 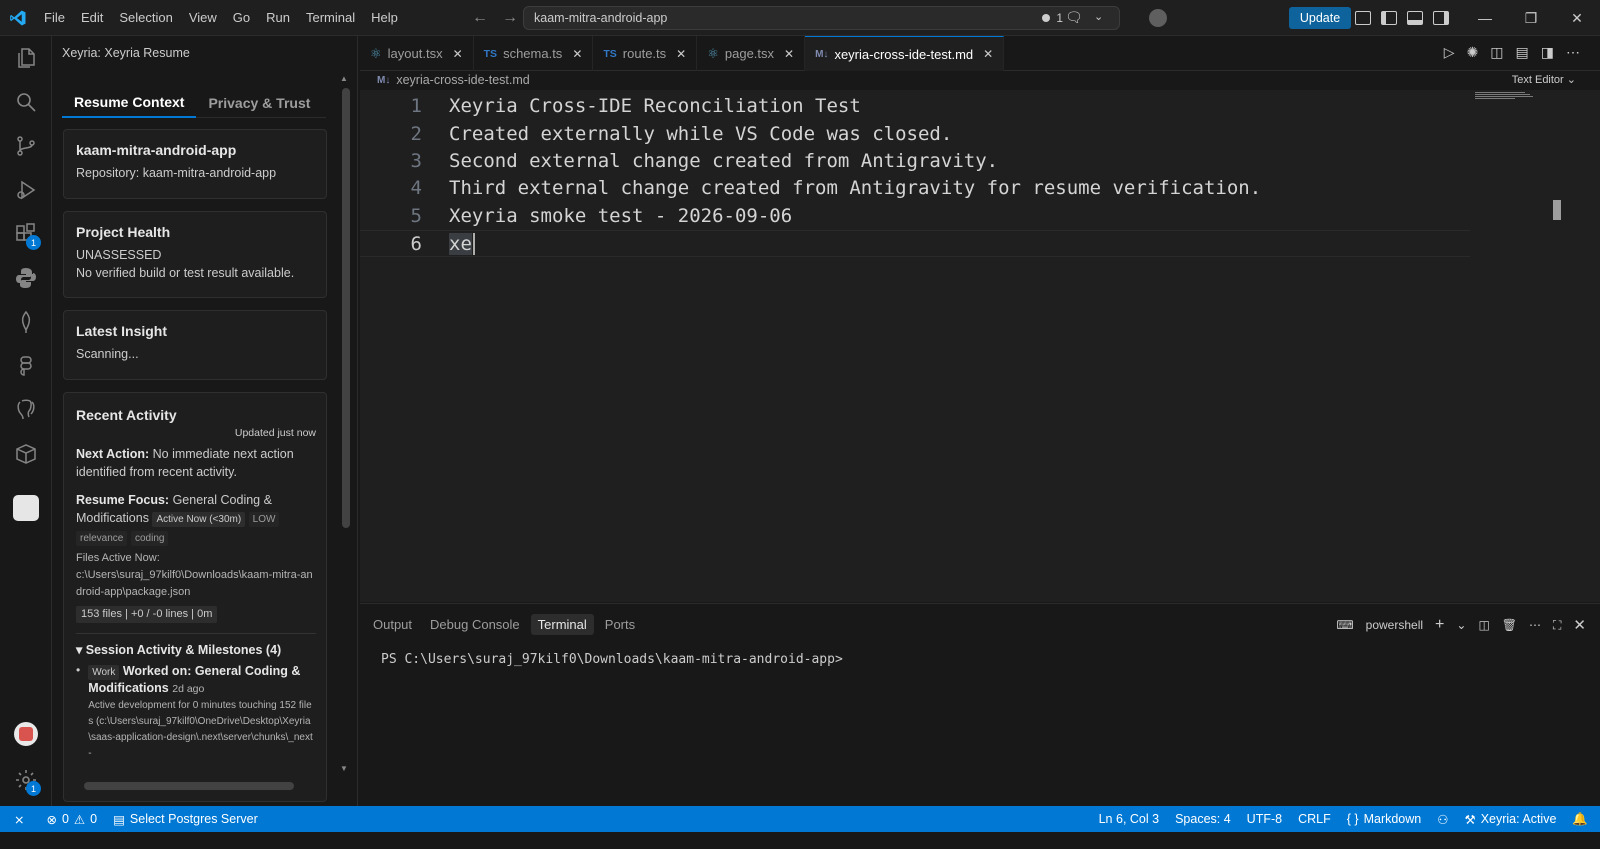 What do you see at coordinates (905, 53) in the screenshot?
I see `tab-xeyria-md: M↓ xeyria-cross-ide-test.md ✕` at bounding box center [905, 53].